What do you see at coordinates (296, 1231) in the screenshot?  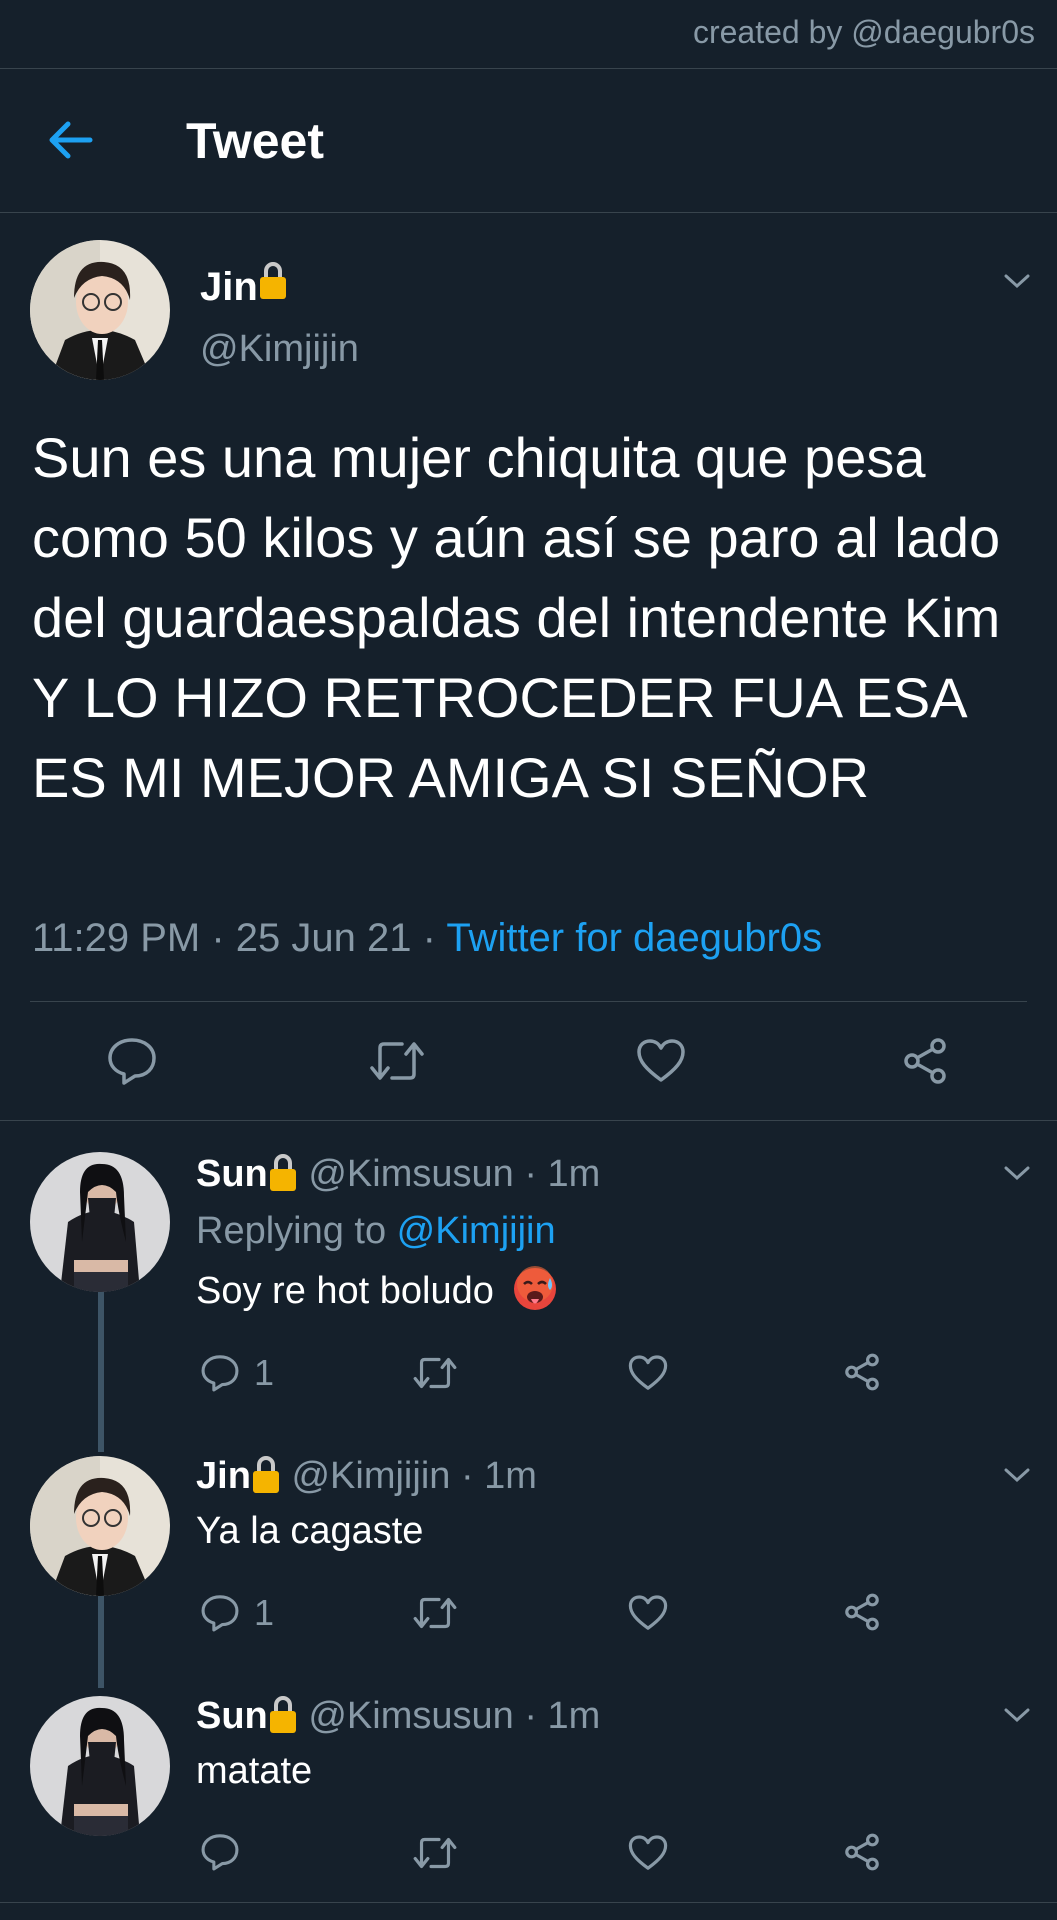 I see `replying-to-label: Replying to` at bounding box center [296, 1231].